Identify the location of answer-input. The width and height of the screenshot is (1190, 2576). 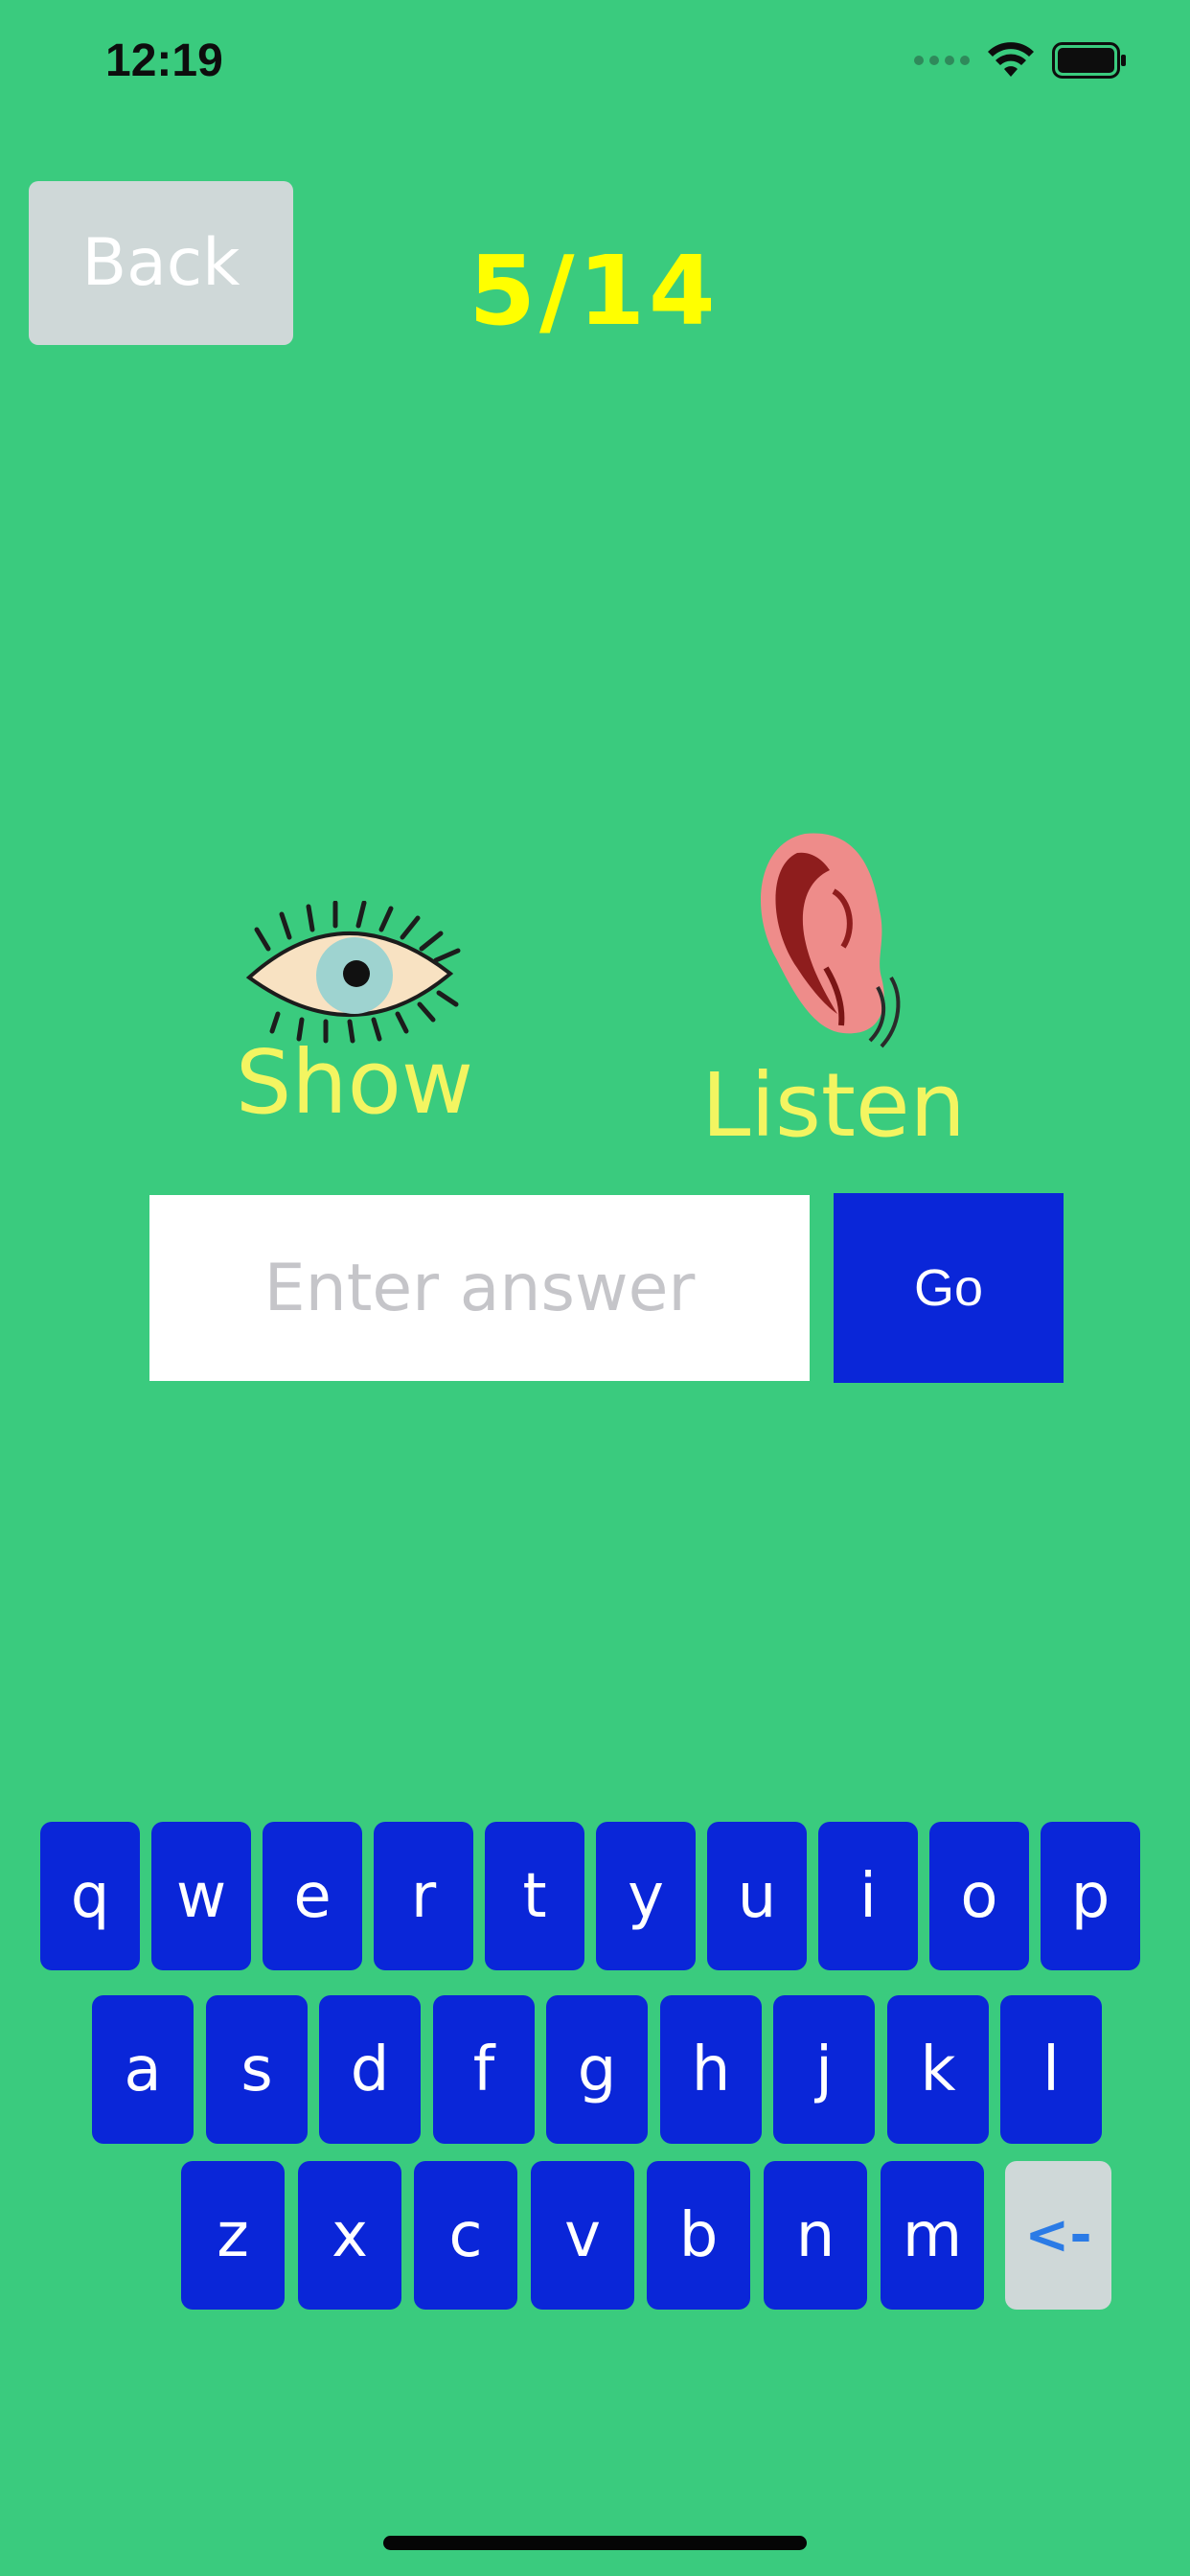
(480, 1288).